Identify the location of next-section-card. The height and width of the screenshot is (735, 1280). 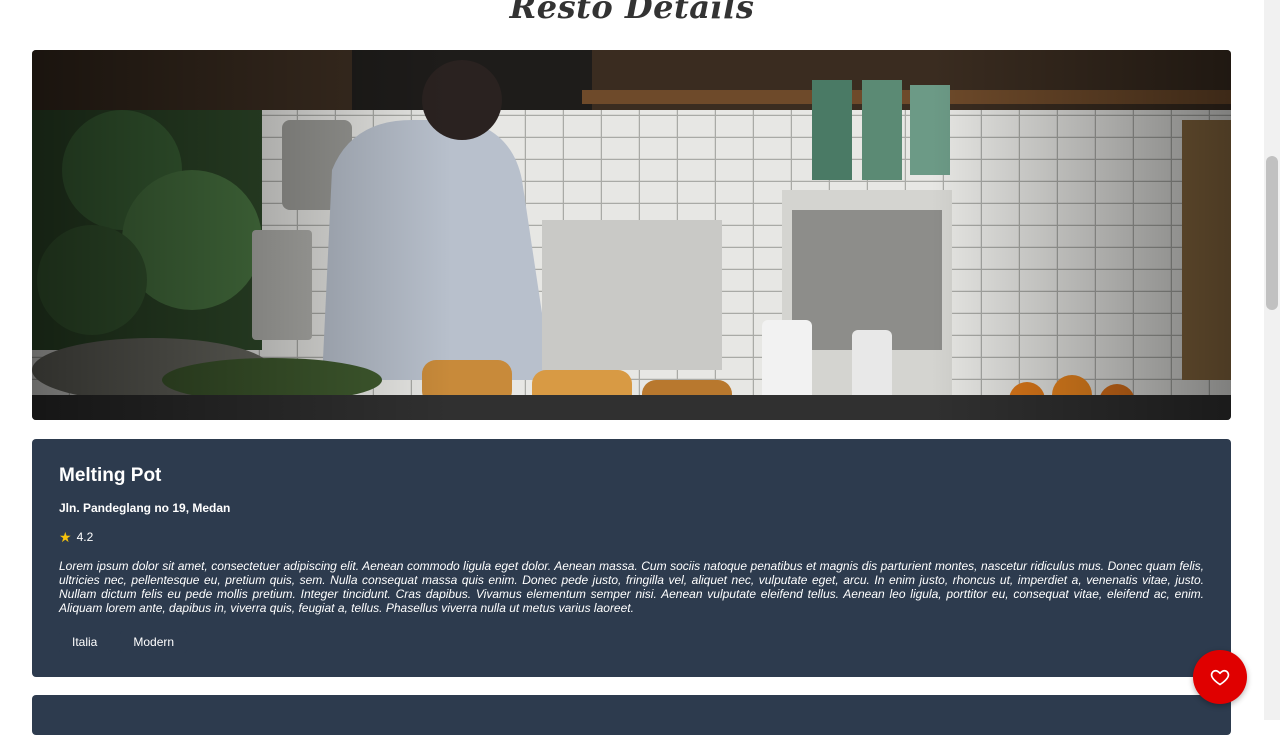
(631, 715).